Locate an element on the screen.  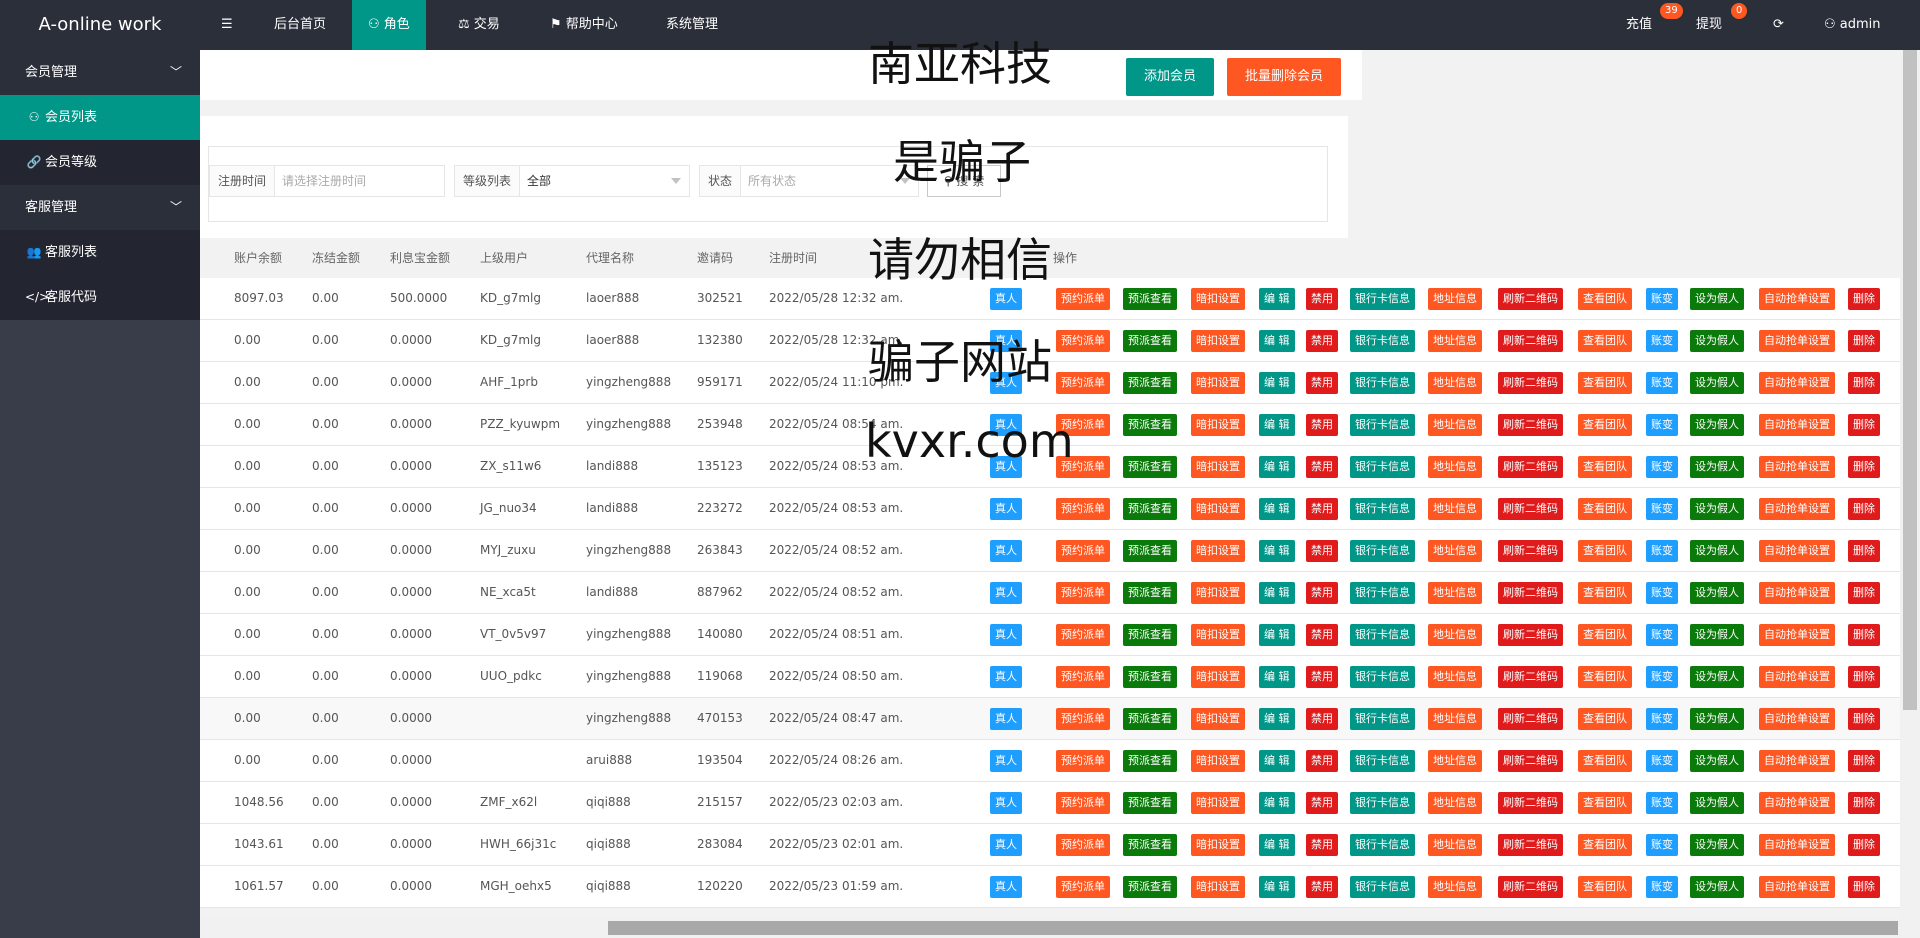
horizontal-scrollbar is located at coordinates (1060, 928).